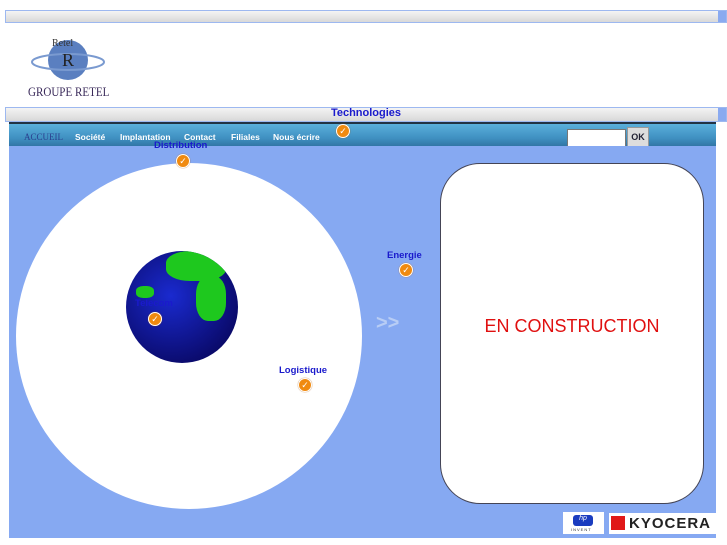 Image resolution: width=727 pixels, height=545 pixels. I want to click on search-input, so click(596, 138).